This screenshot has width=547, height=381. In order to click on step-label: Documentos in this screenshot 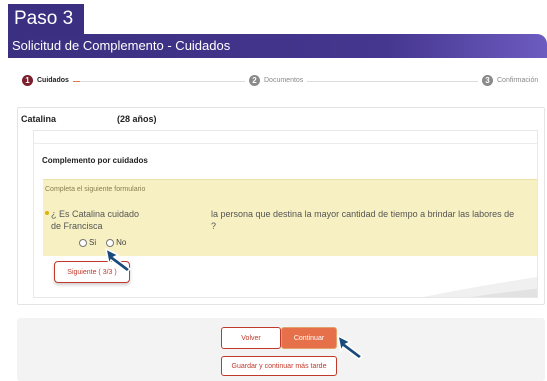, I will do `click(284, 80)`.